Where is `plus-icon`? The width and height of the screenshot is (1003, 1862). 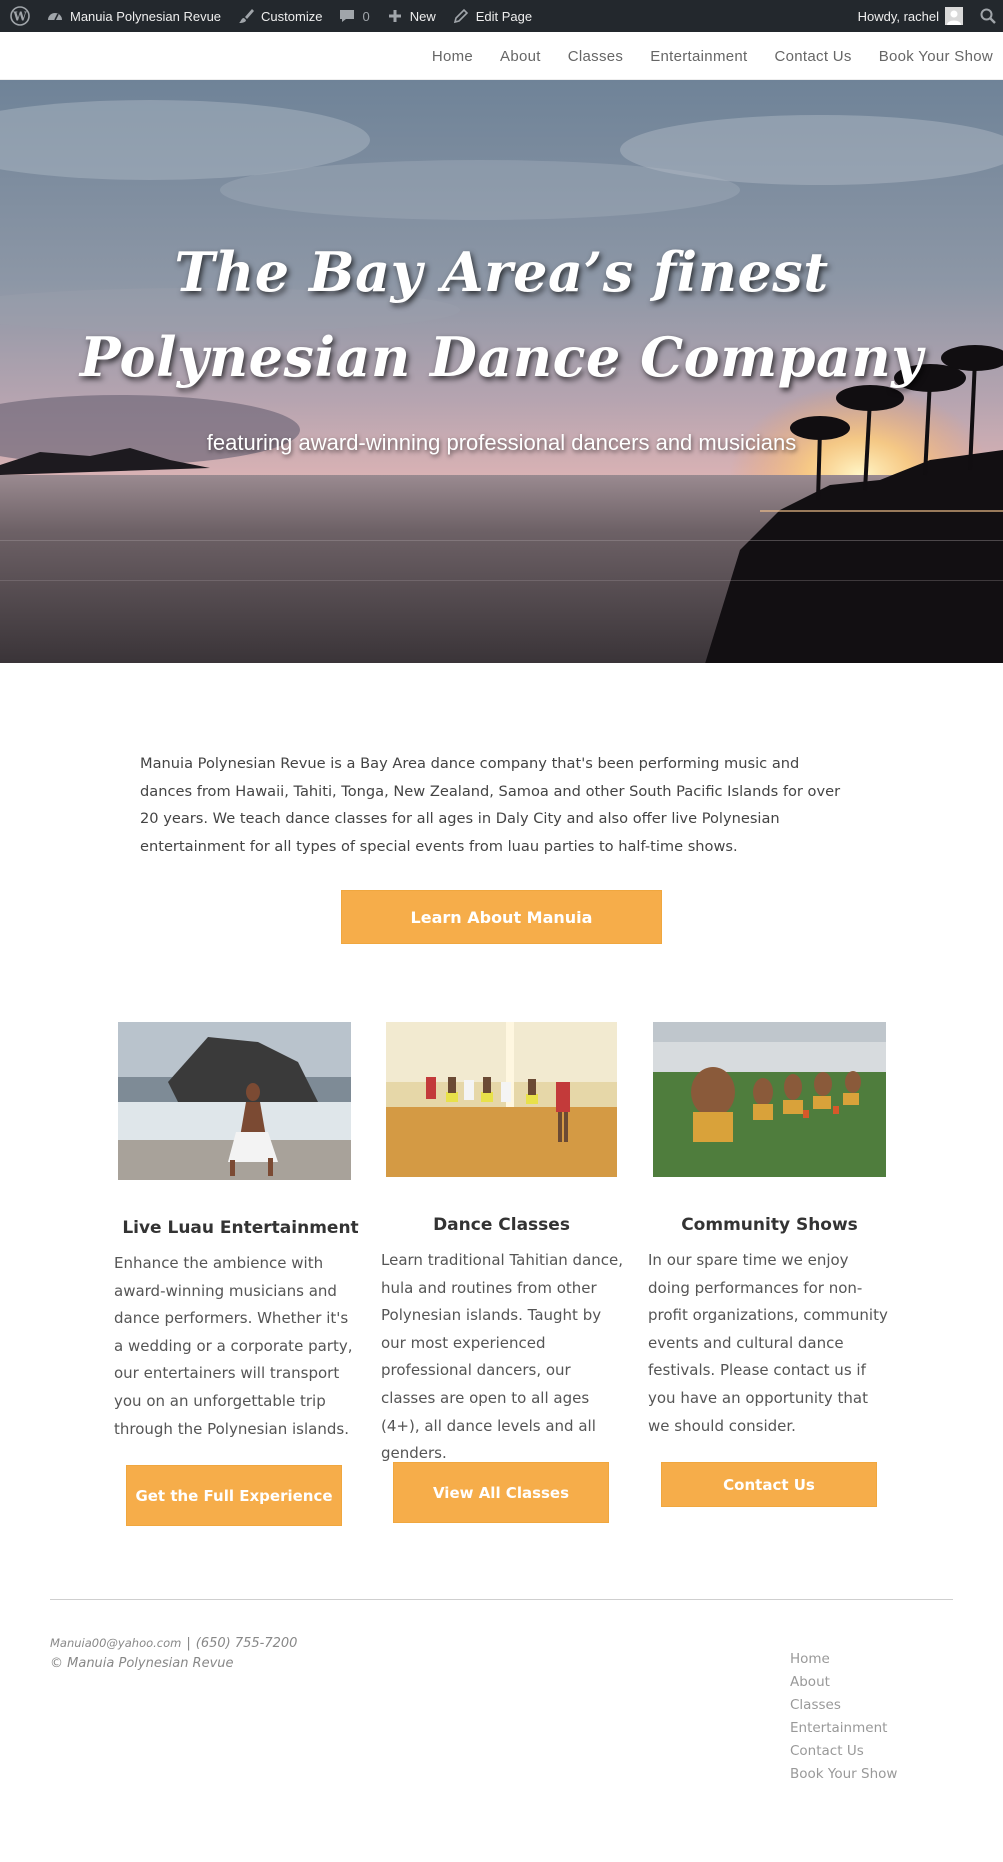
plus-icon is located at coordinates (395, 16).